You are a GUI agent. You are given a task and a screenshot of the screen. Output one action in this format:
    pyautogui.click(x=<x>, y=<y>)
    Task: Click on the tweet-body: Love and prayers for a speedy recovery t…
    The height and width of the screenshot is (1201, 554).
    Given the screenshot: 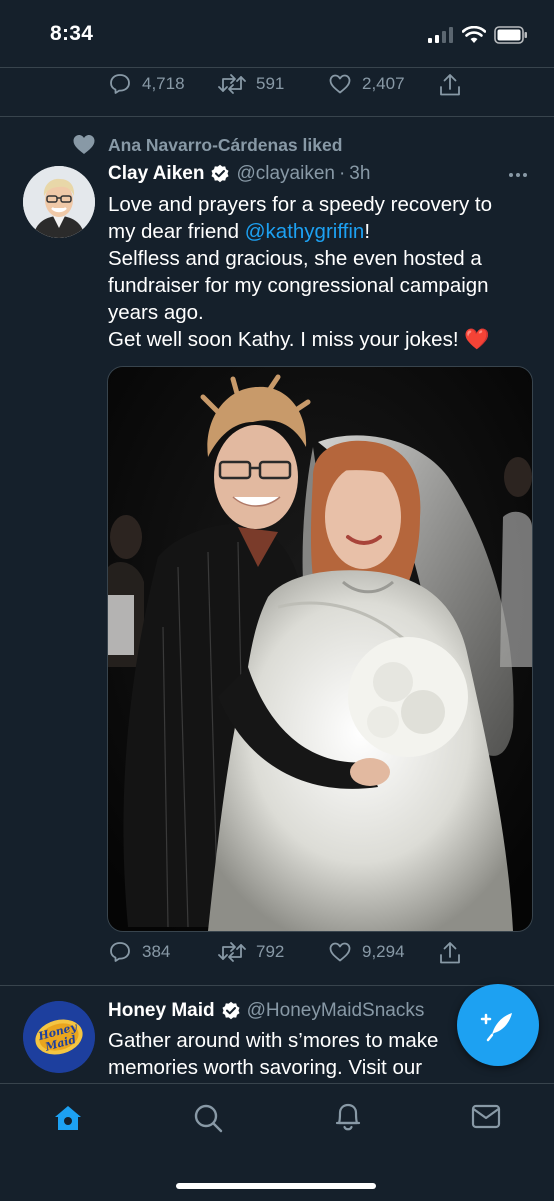 What is the action you would take?
    pyautogui.click(x=323, y=272)
    